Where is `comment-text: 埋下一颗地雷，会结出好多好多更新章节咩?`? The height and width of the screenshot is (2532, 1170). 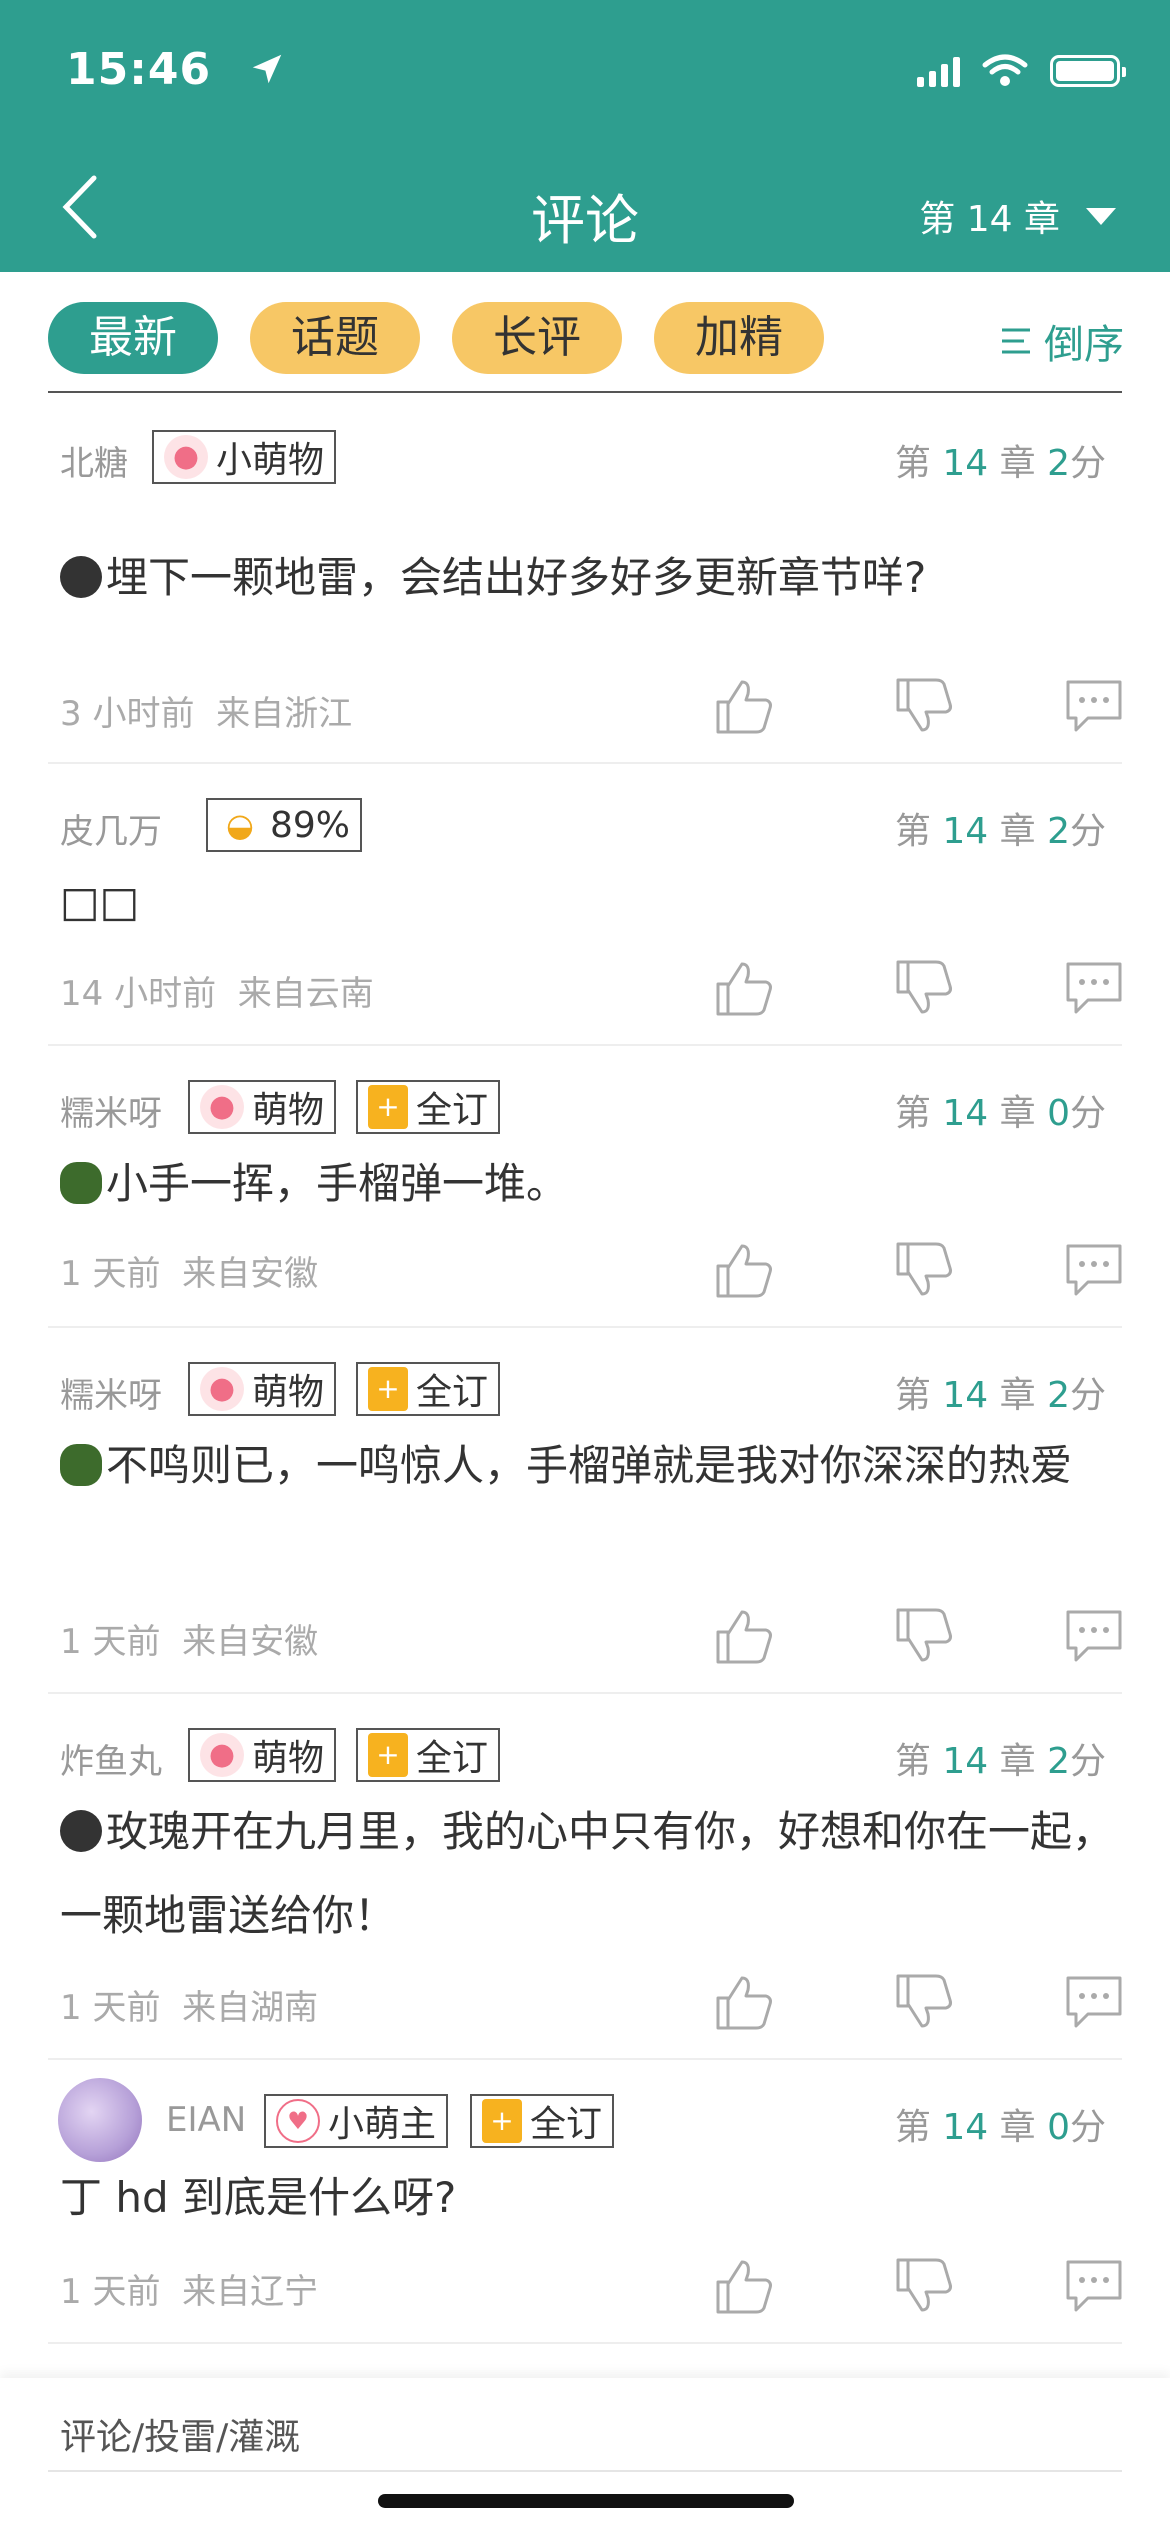
comment-text: 埋下一颗地雷，会结出好多好多更新章节咩? is located at coordinates (590, 578).